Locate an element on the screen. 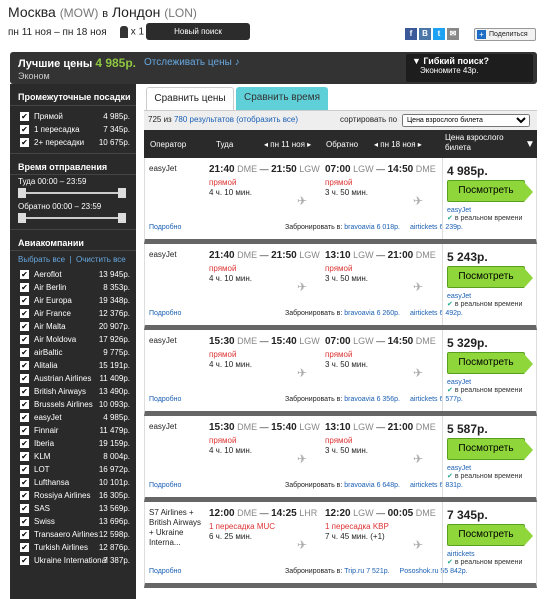 This screenshot has height=599, width=547. book-label: Забронировать в: is located at coordinates (314, 485).